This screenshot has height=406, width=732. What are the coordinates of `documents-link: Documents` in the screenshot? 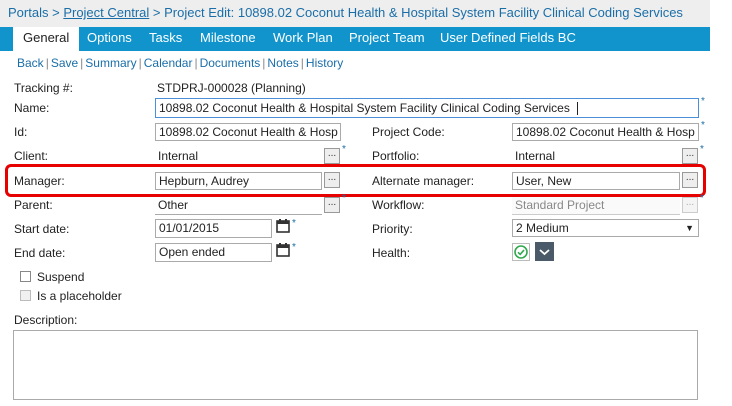 It's located at (230, 63).